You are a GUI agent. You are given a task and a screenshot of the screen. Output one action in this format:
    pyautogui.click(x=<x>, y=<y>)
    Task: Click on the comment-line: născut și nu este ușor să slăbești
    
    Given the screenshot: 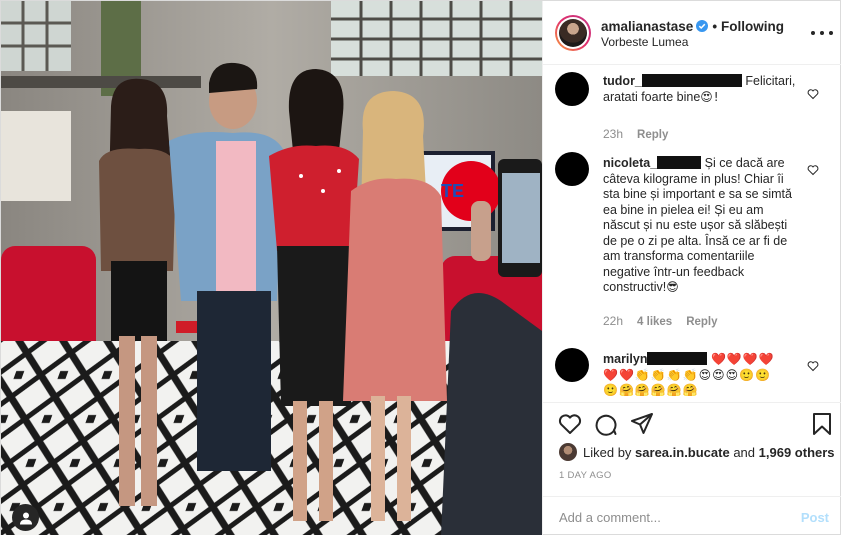 What is the action you would take?
    pyautogui.click(x=695, y=225)
    